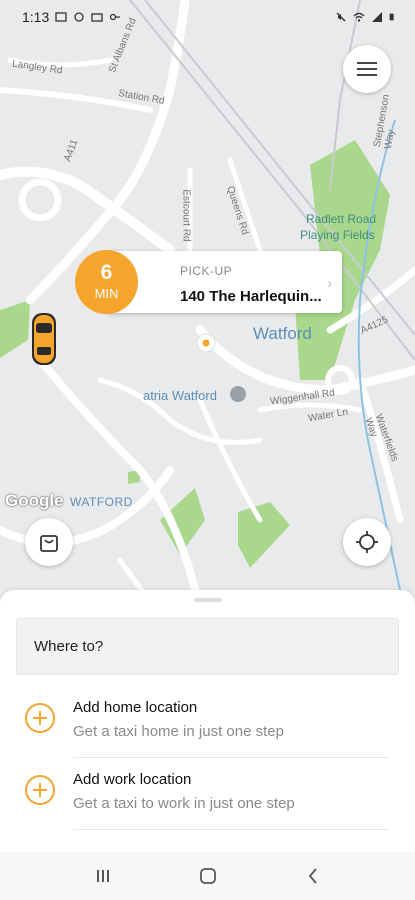 This screenshot has height=900, width=415. I want to click on eta-badge: 6 MIN, so click(106, 282).